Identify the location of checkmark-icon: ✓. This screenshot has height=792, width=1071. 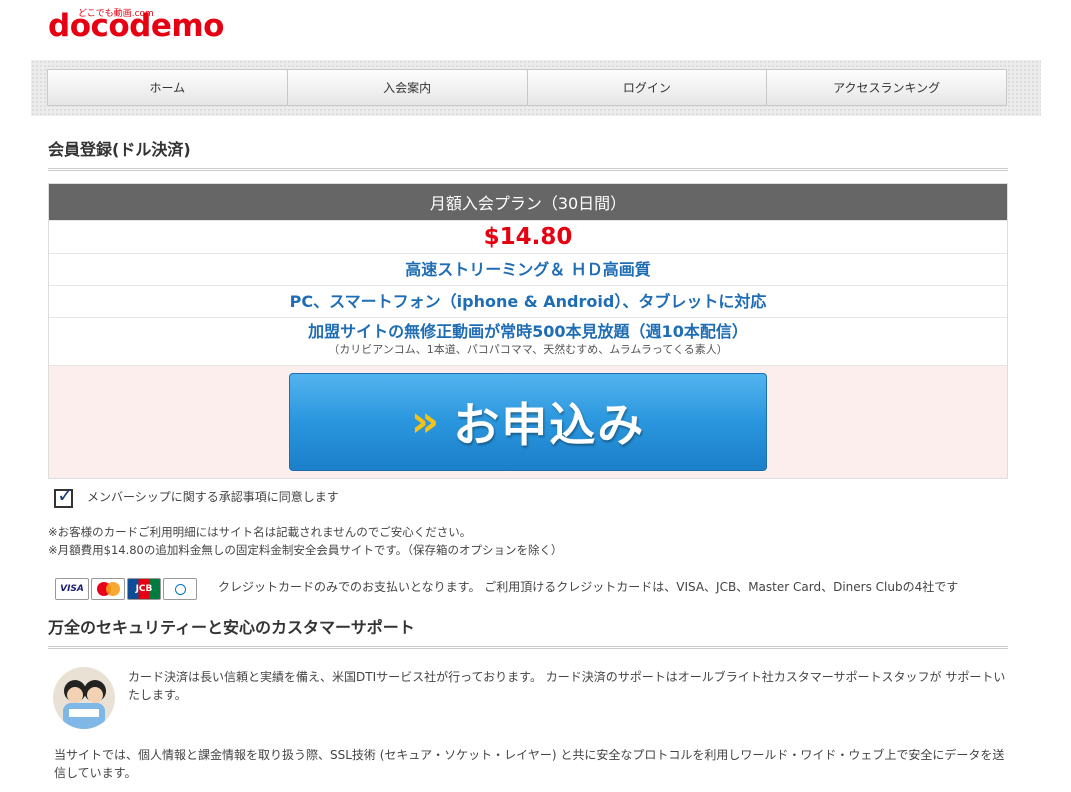
(65, 495).